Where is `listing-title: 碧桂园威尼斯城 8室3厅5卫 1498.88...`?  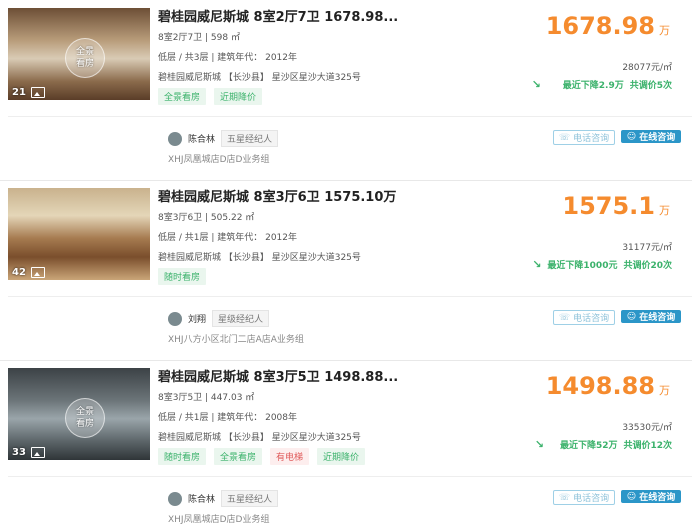
listing-title: 碧桂园威尼斯城 8室3厅5卫 1498.88... is located at coordinates (278, 375).